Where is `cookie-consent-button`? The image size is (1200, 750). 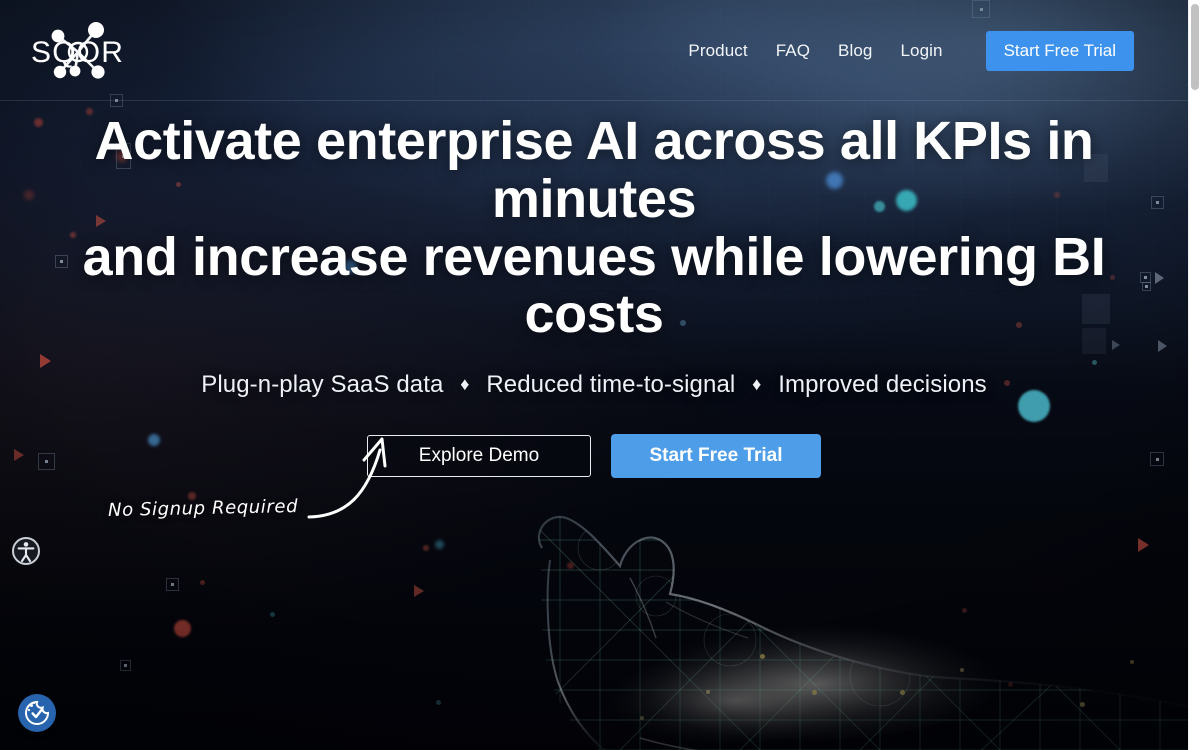
cookie-consent-button is located at coordinates (37, 713).